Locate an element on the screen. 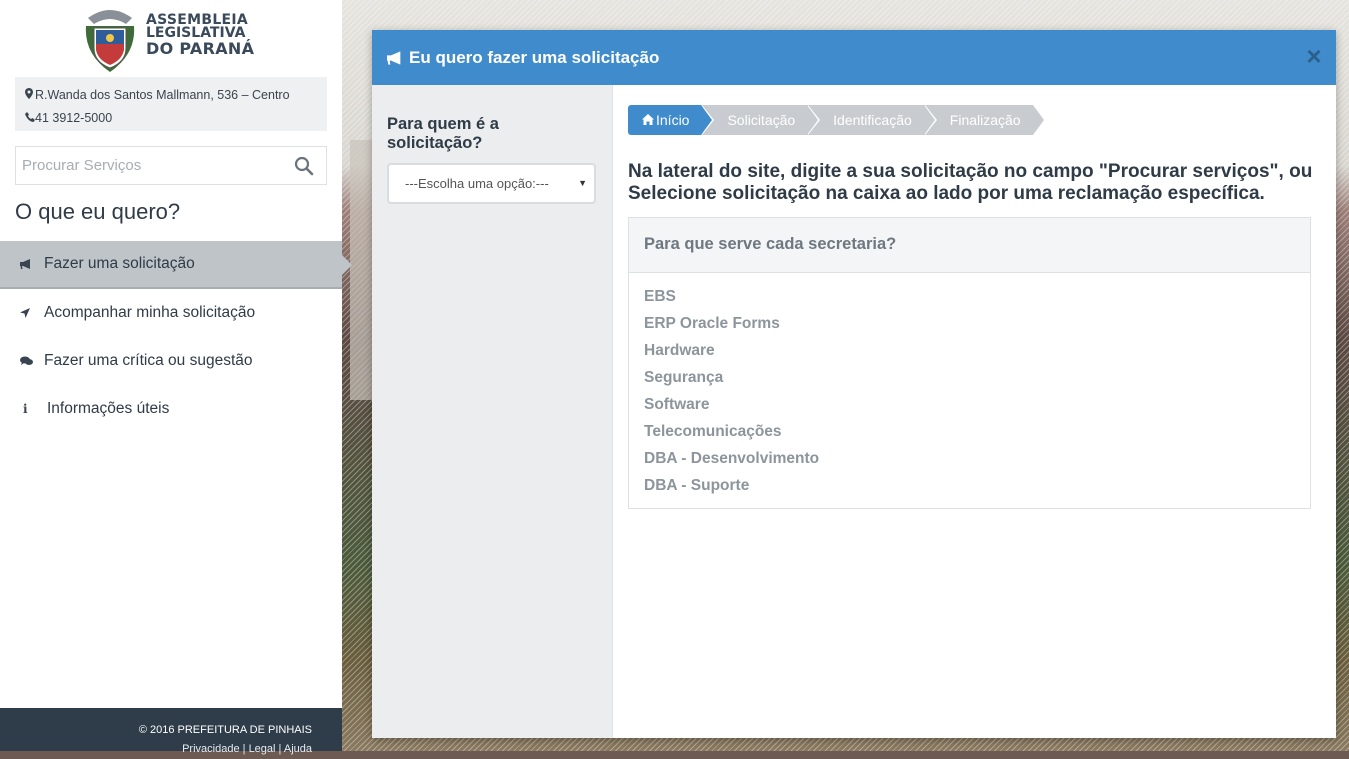 Image resolution: width=1349 pixels, height=759 pixels. phone-line: 41 3912-5000 is located at coordinates (171, 118).